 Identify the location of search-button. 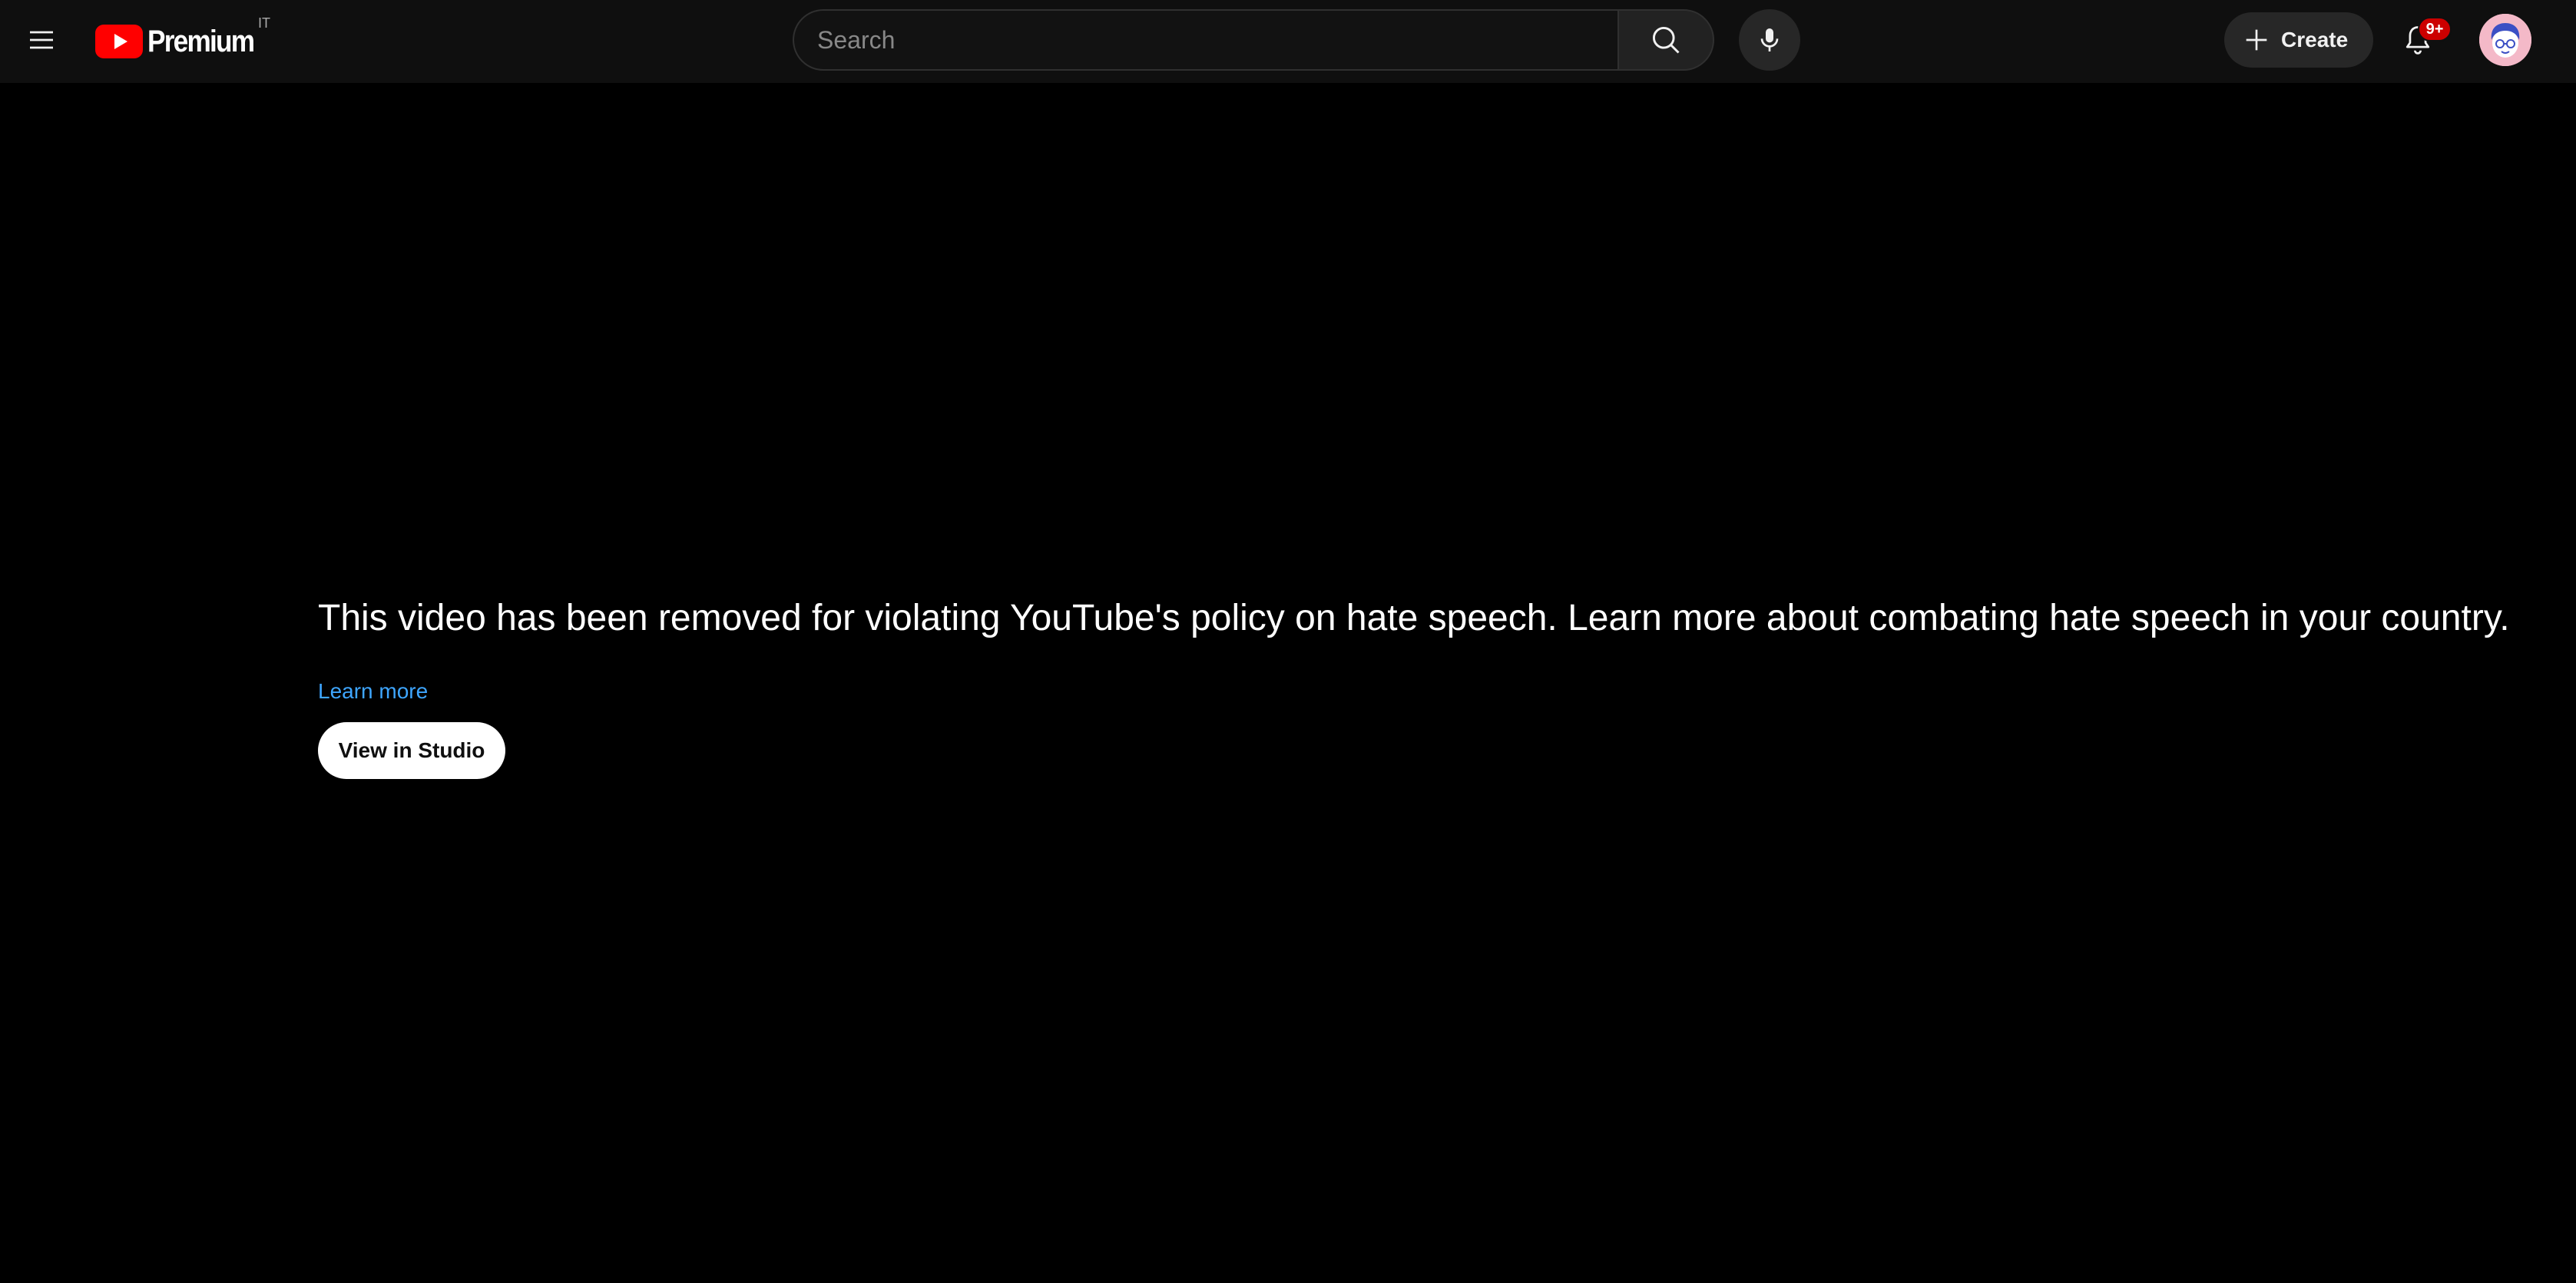
(1665, 40).